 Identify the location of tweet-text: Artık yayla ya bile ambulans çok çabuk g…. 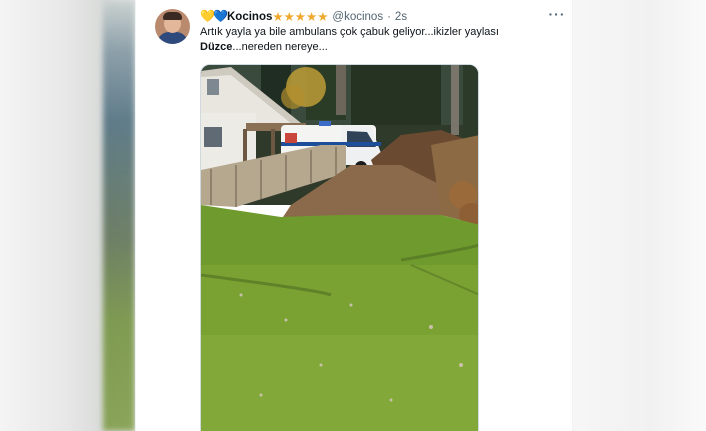
(380, 40).